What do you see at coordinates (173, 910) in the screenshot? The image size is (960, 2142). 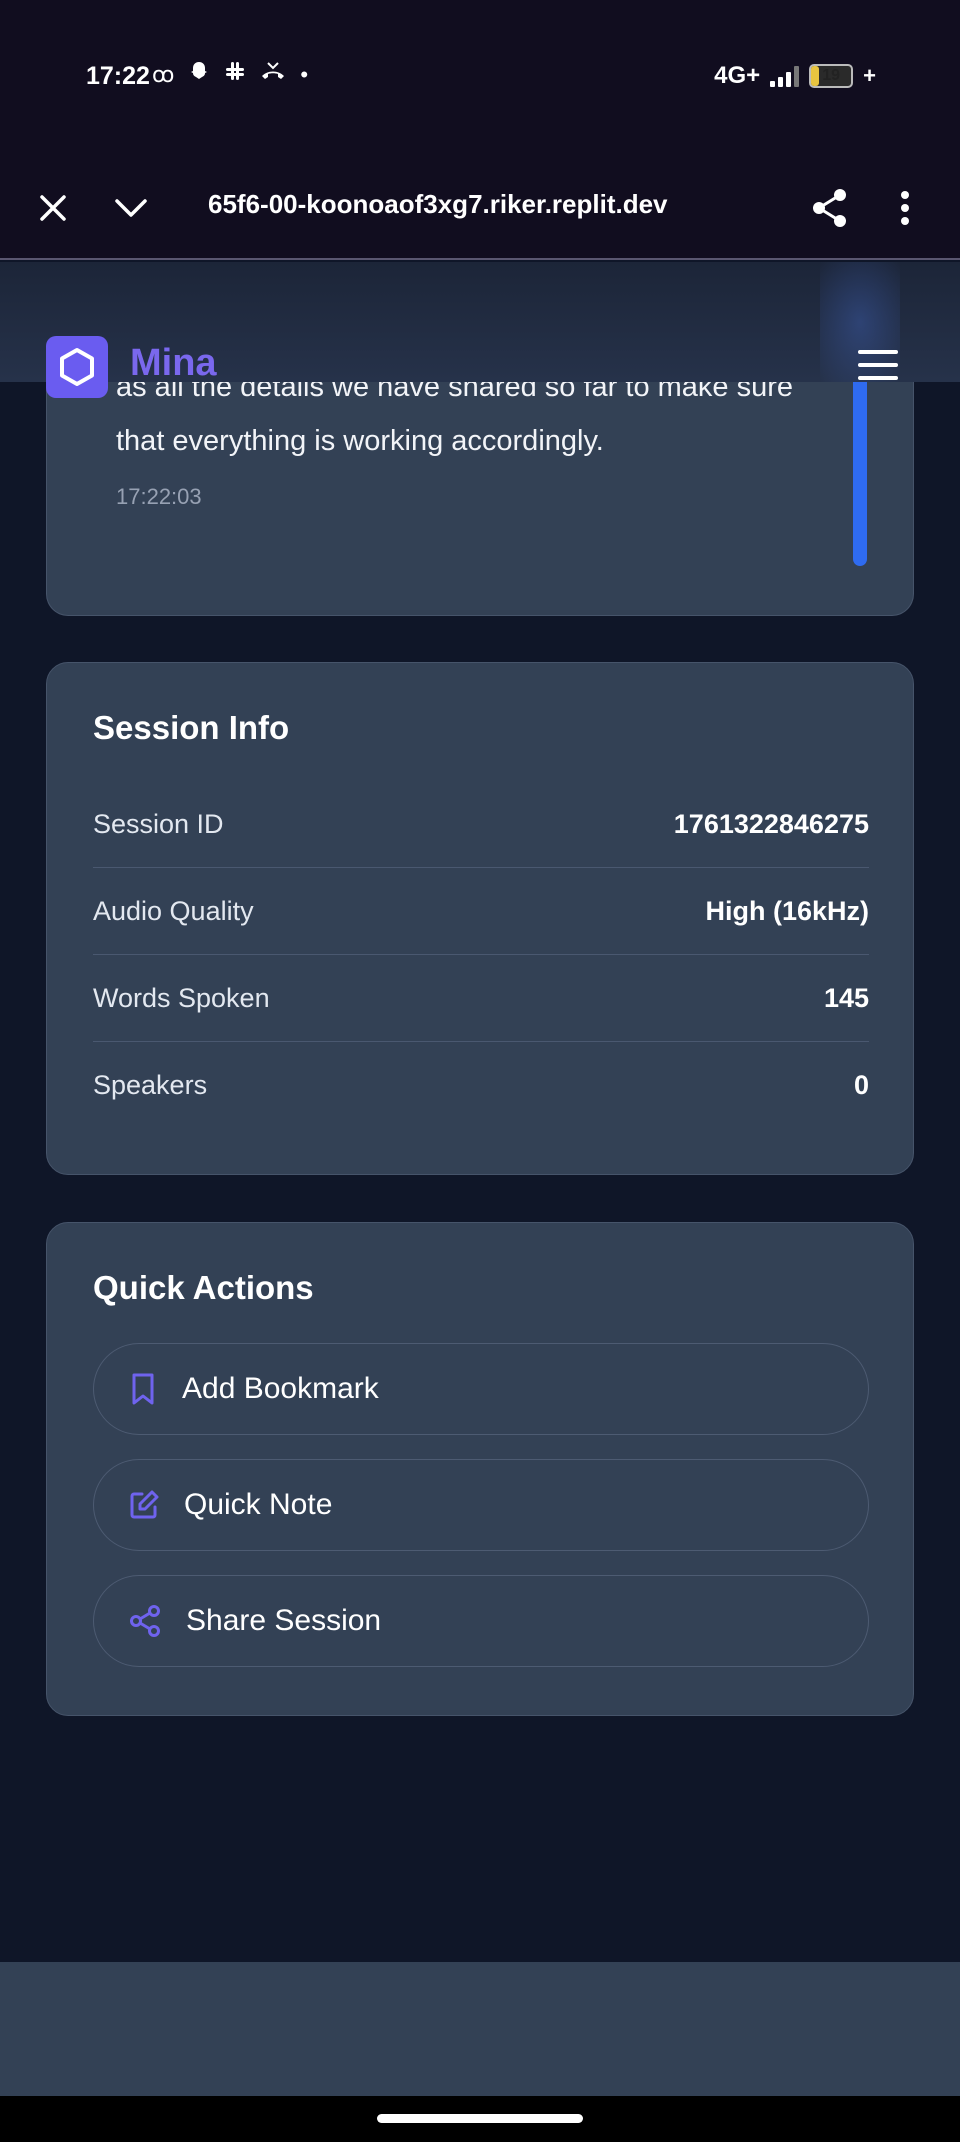 I see `info-label: Audio Quality` at bounding box center [173, 910].